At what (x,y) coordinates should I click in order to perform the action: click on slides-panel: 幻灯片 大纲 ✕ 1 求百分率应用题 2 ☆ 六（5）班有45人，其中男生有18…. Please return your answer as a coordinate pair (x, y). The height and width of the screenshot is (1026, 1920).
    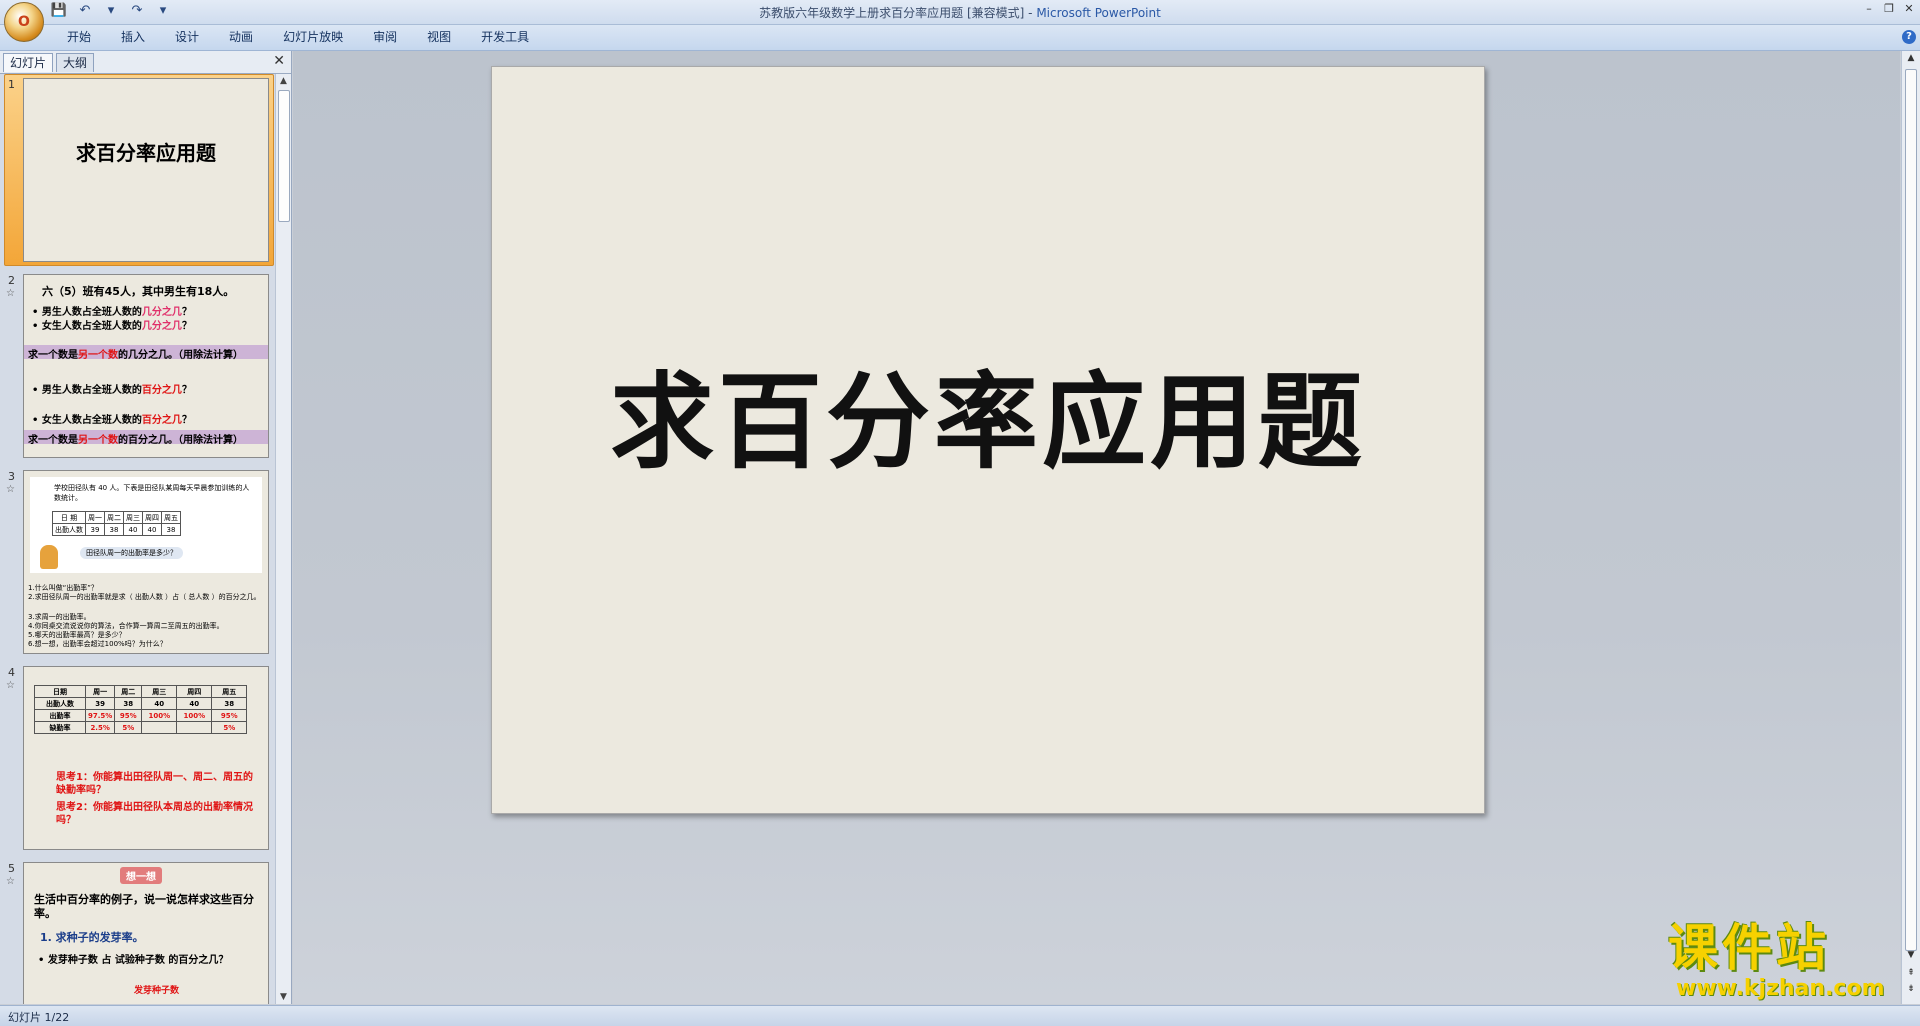
    Looking at the image, I should click on (146, 527).